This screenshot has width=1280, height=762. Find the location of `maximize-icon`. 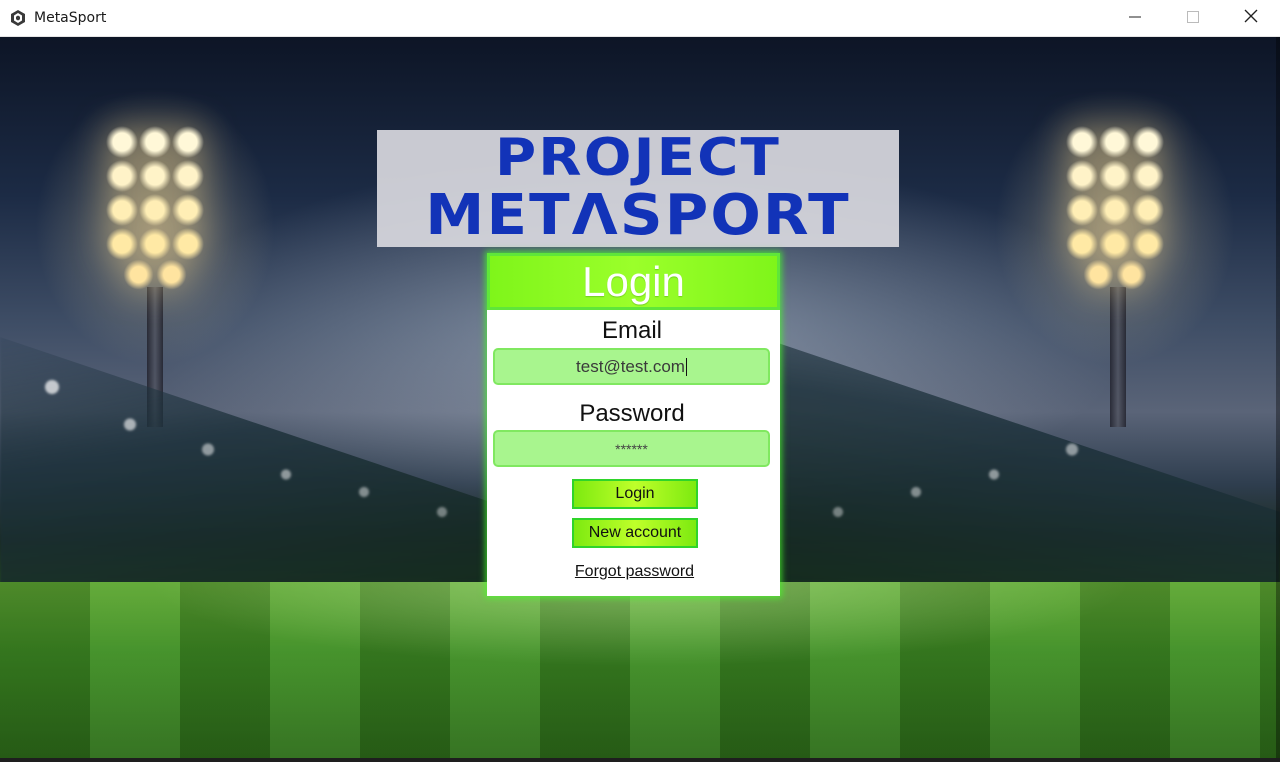

maximize-icon is located at coordinates (1193, 19).